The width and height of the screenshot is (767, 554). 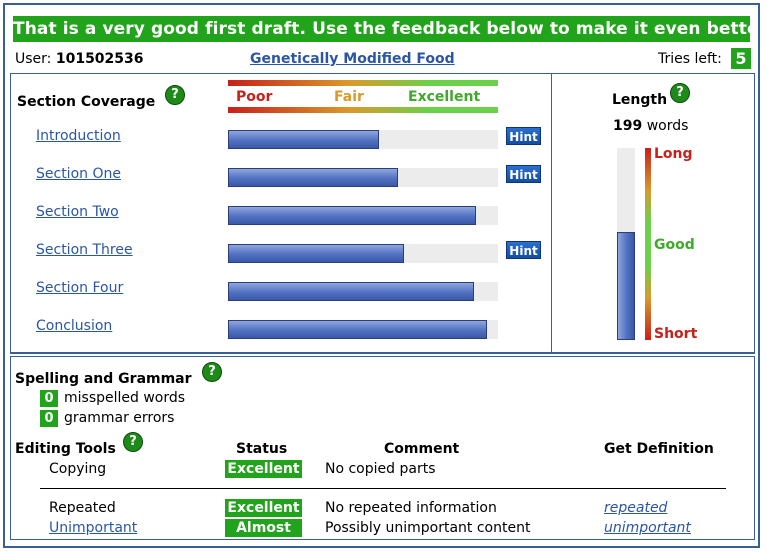 What do you see at coordinates (263, 469) in the screenshot?
I see `status-copying: Excellent` at bounding box center [263, 469].